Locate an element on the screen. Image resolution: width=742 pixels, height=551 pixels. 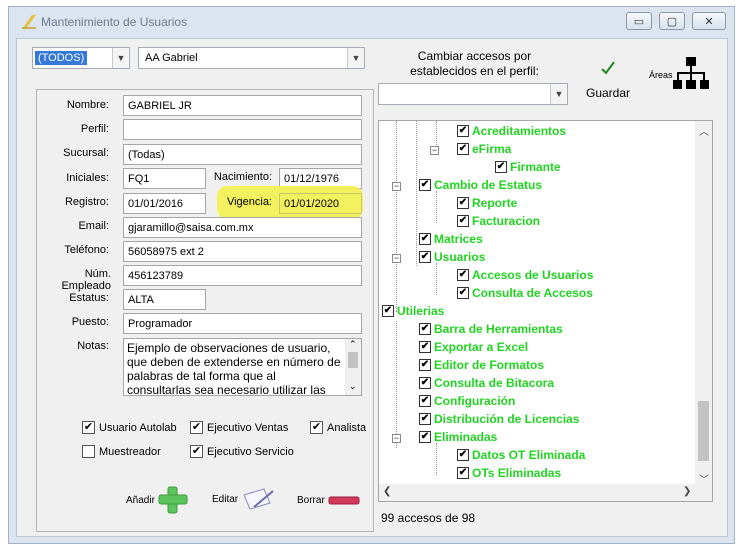
num-empleado-field: 456123789 is located at coordinates (242, 275).